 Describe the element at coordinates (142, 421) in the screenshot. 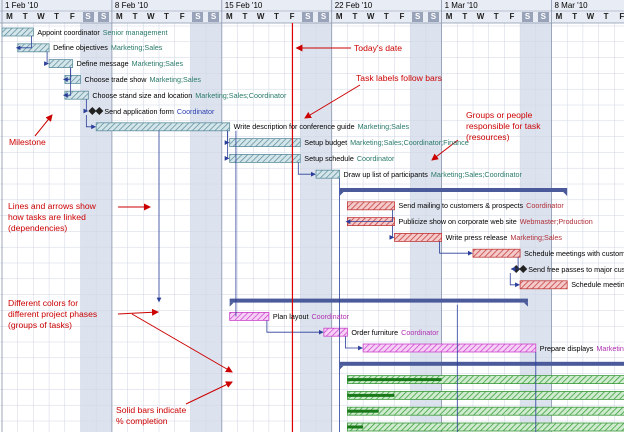

I see `callout-solid-line-2: % completion` at that location.